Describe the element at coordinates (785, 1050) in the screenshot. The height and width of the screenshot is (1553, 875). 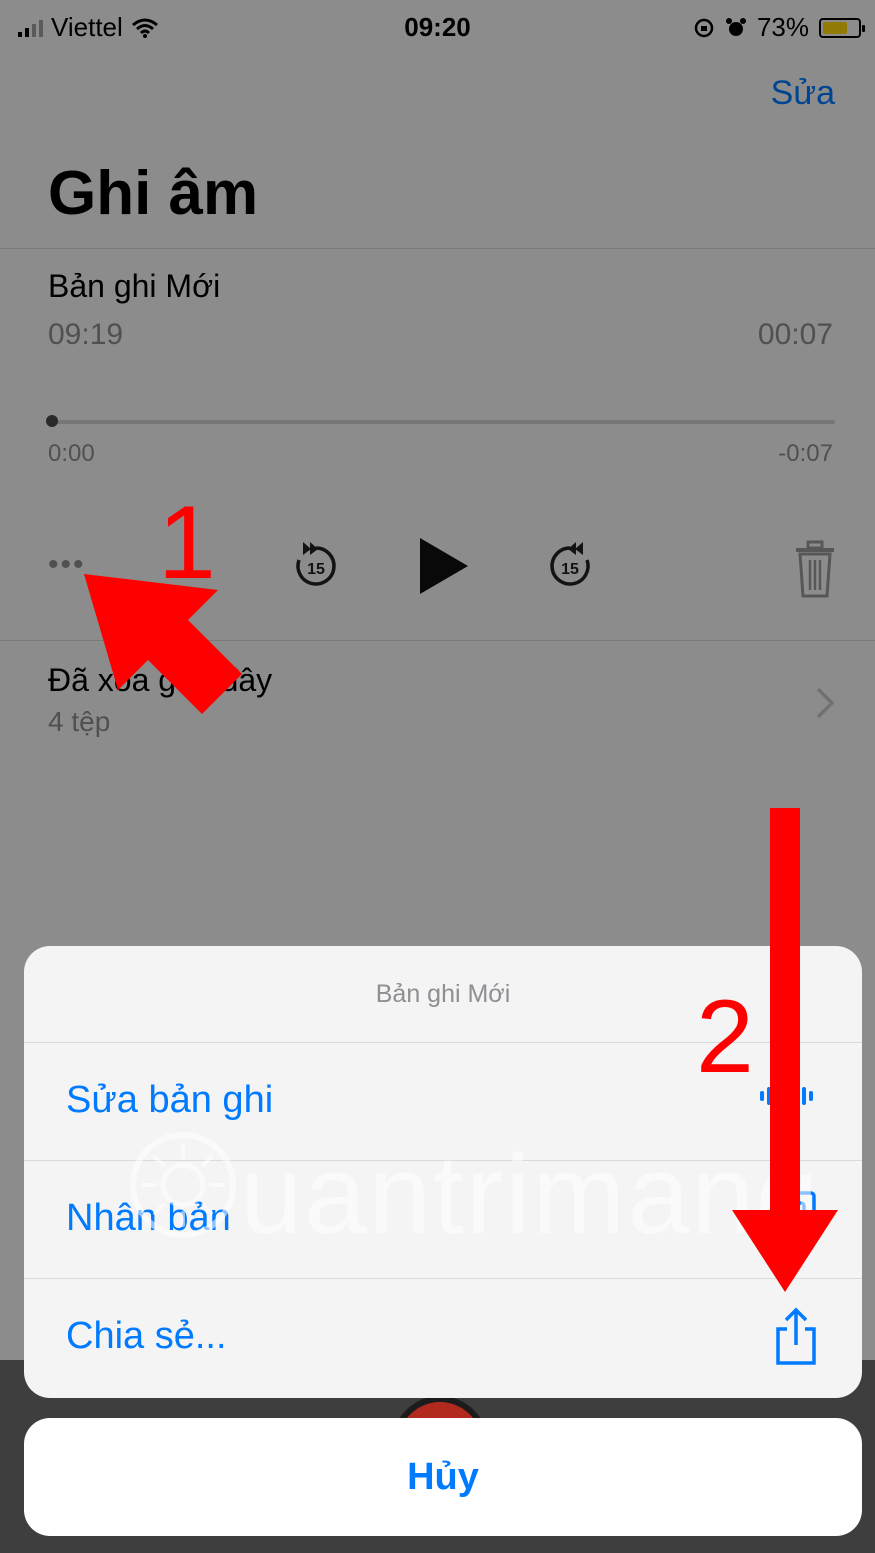
I see `step-2-arrow-icon` at that location.